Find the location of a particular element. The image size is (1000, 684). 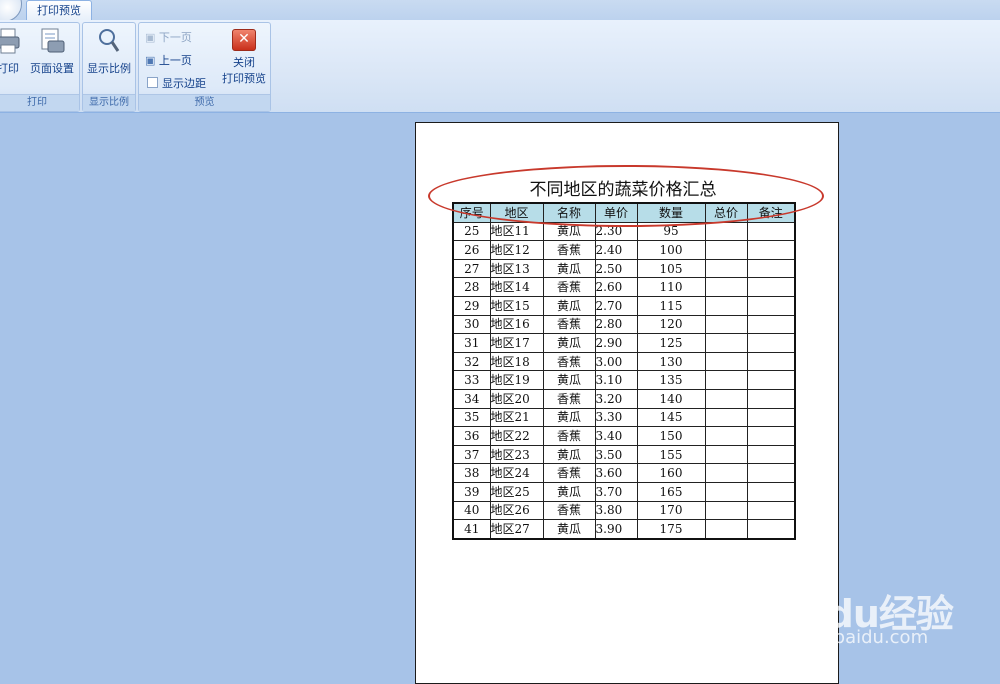

cell-region: 地区22 is located at coordinates (516, 436).